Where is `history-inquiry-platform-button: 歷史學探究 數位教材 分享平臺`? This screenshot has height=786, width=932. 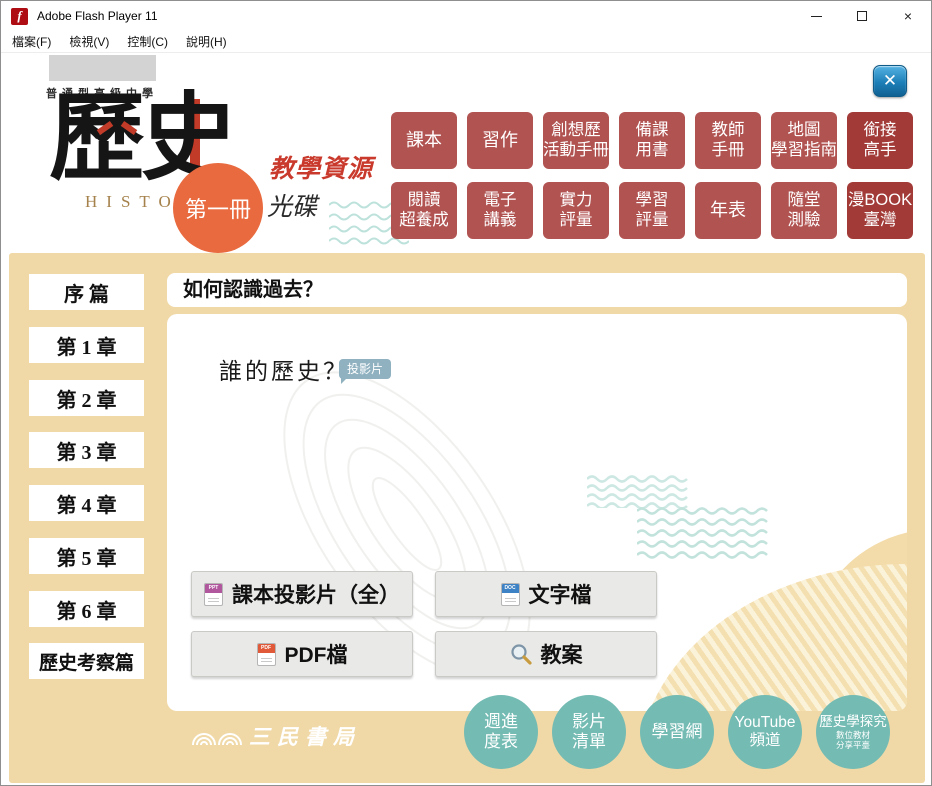 history-inquiry-platform-button: 歷史學探究 數位教材 分享平臺 is located at coordinates (853, 732).